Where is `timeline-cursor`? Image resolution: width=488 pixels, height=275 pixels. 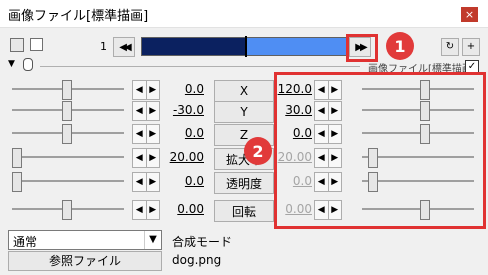 timeline-cursor is located at coordinates (246, 46).